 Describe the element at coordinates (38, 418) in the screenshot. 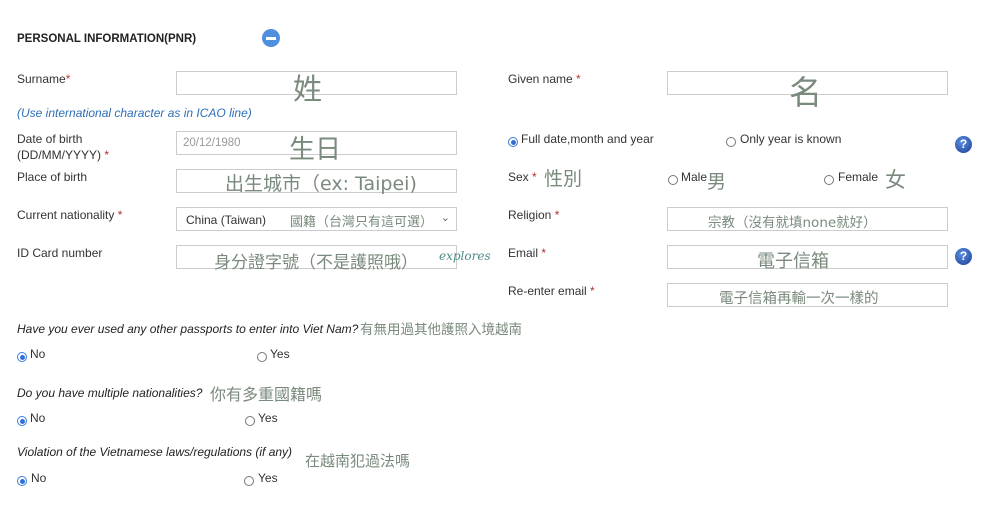

I see `multiple-nationalities-no-label: No` at that location.